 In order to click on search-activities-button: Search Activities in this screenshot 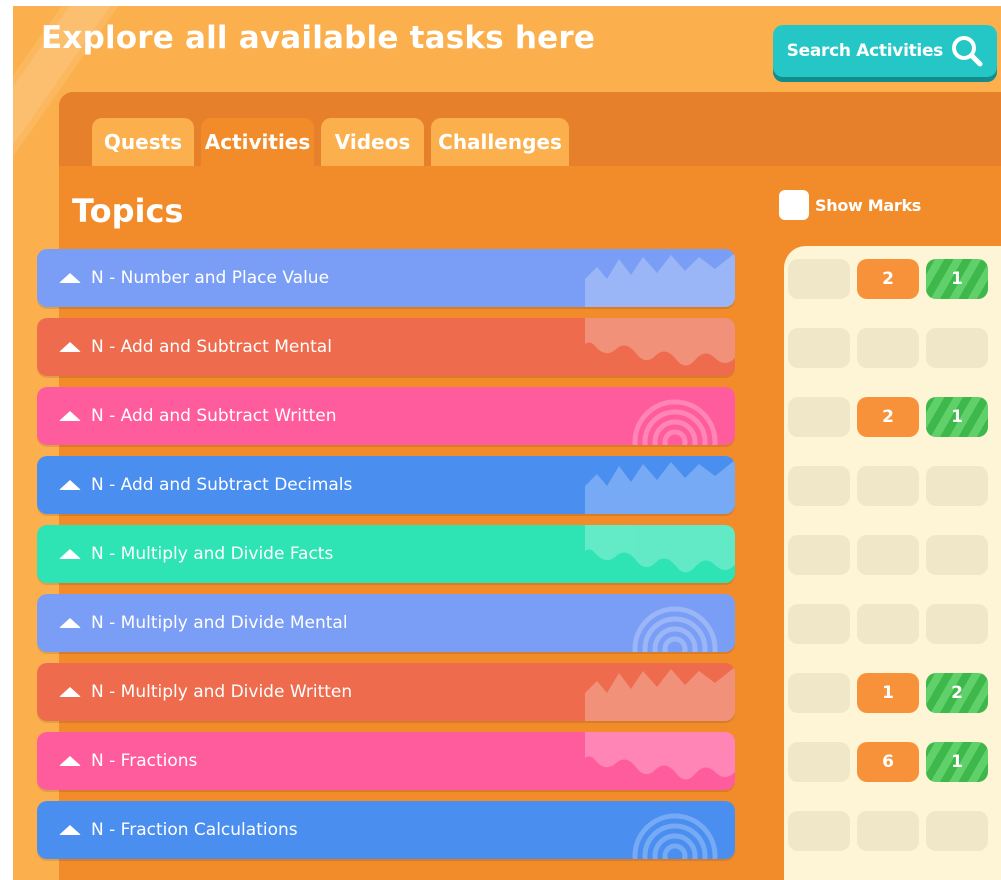, I will do `click(885, 51)`.